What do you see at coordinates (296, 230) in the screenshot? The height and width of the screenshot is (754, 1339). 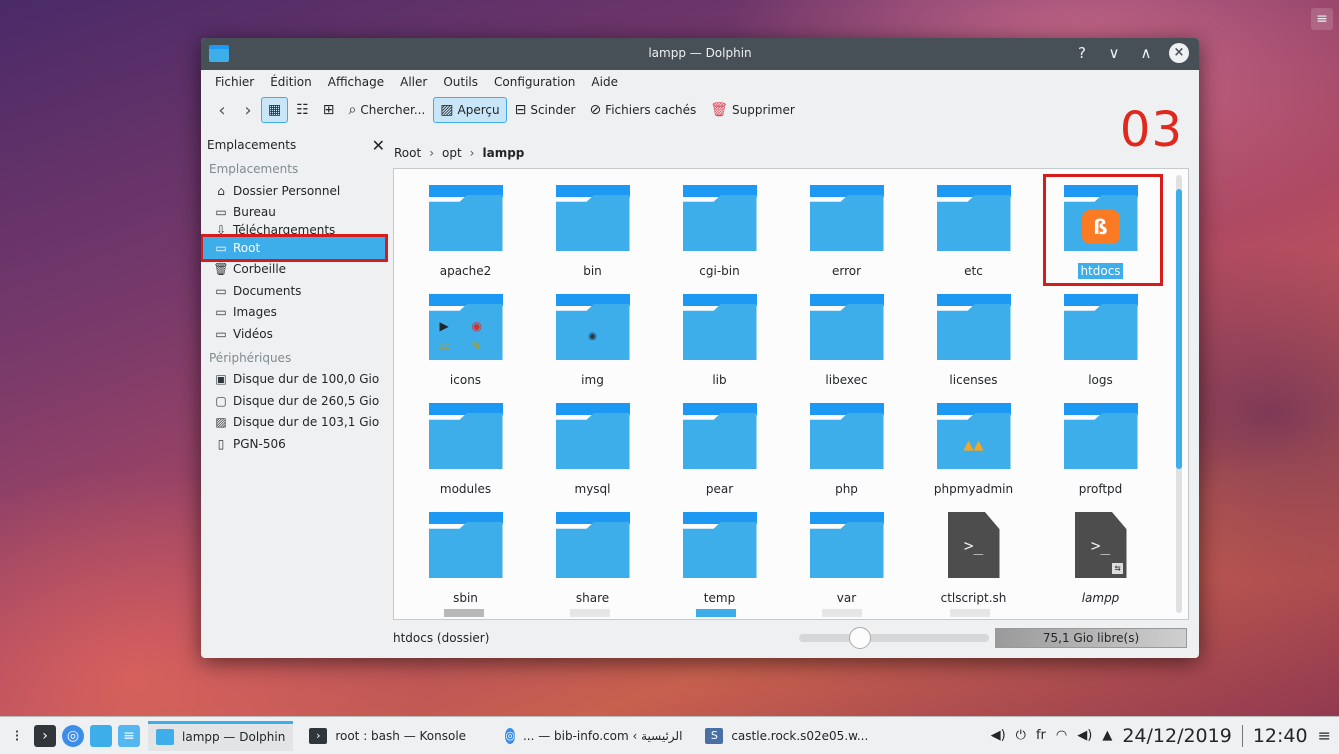 I see `sidebar-item-downloads: ⇩ Téléchargements` at bounding box center [296, 230].